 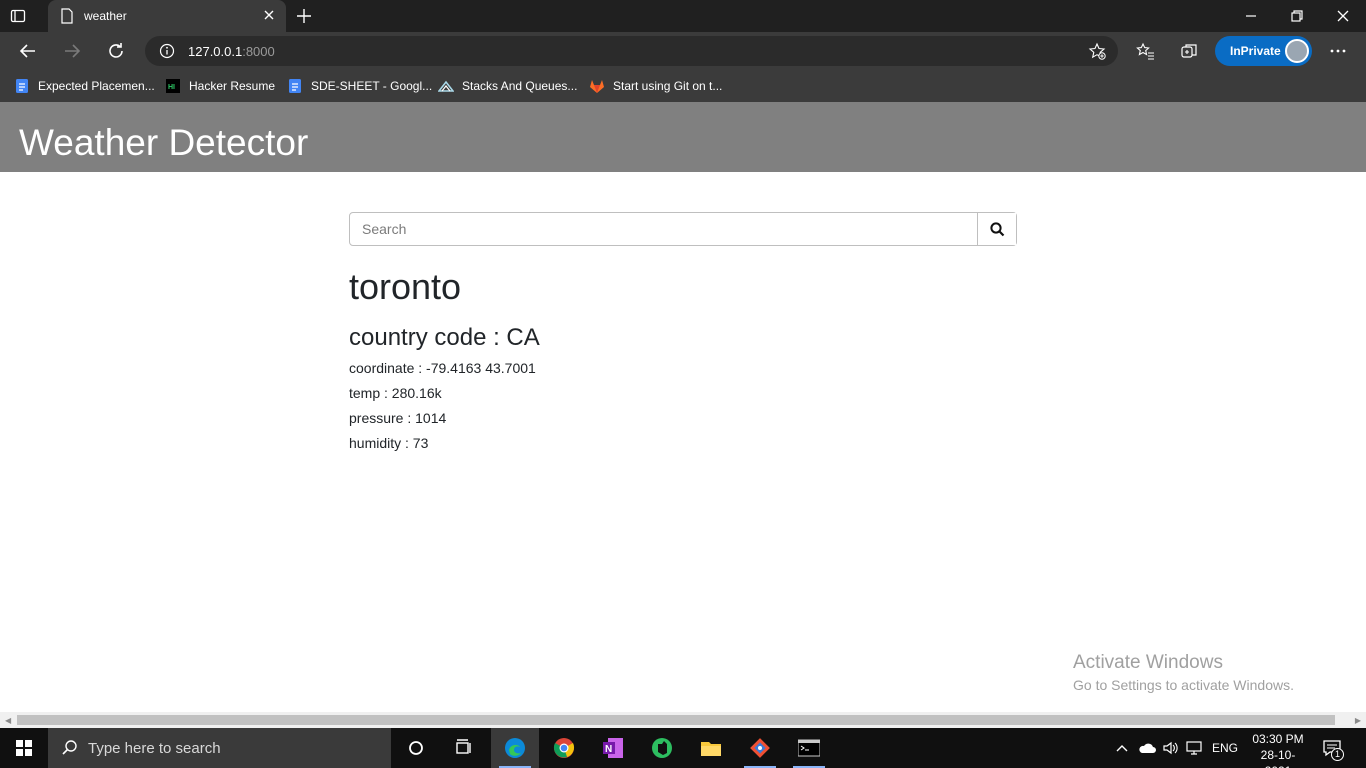 I want to click on clock: 03:30 PM 28-10-2021, so click(x=1278, y=749).